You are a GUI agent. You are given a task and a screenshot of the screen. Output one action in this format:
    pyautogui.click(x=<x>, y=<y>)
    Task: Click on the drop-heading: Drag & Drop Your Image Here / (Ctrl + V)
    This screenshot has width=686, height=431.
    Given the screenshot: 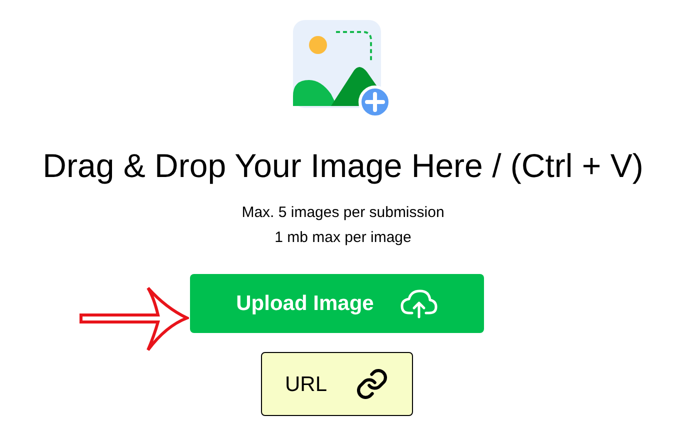 What is the action you would take?
    pyautogui.click(x=343, y=166)
    